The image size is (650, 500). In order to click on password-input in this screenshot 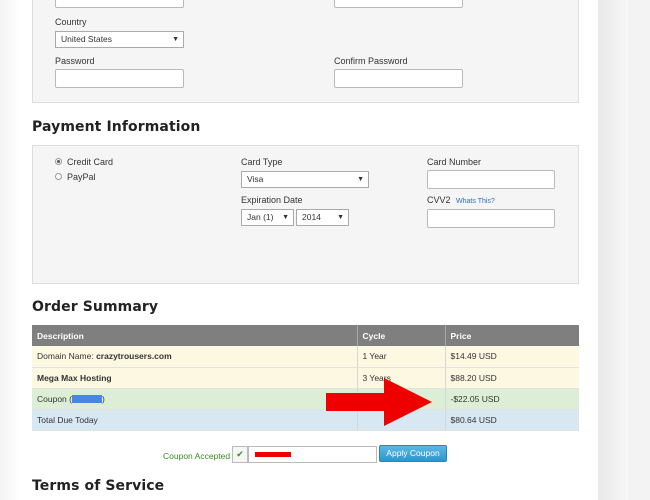, I will do `click(119, 78)`.